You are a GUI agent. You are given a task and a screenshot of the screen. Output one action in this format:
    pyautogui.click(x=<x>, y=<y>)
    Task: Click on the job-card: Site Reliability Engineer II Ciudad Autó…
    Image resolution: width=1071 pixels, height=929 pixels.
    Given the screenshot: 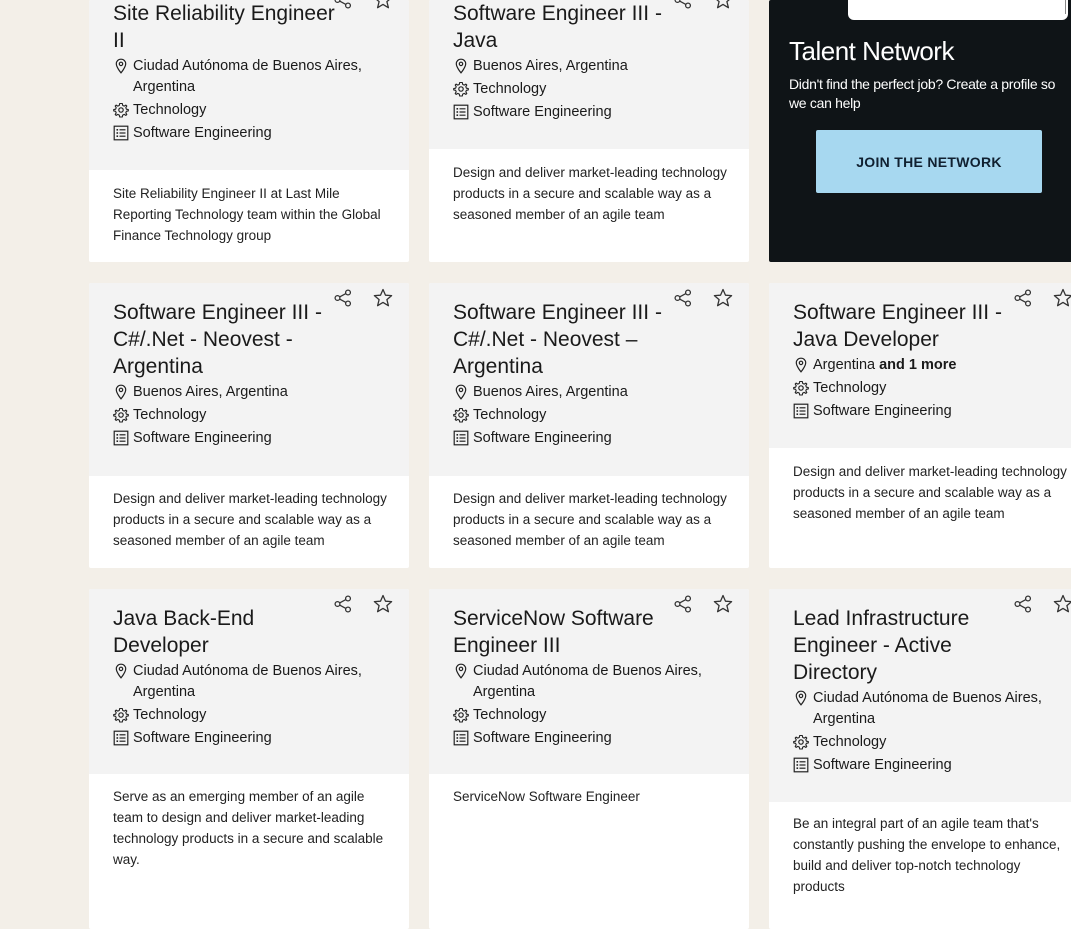 What is the action you would take?
    pyautogui.click(x=249, y=131)
    